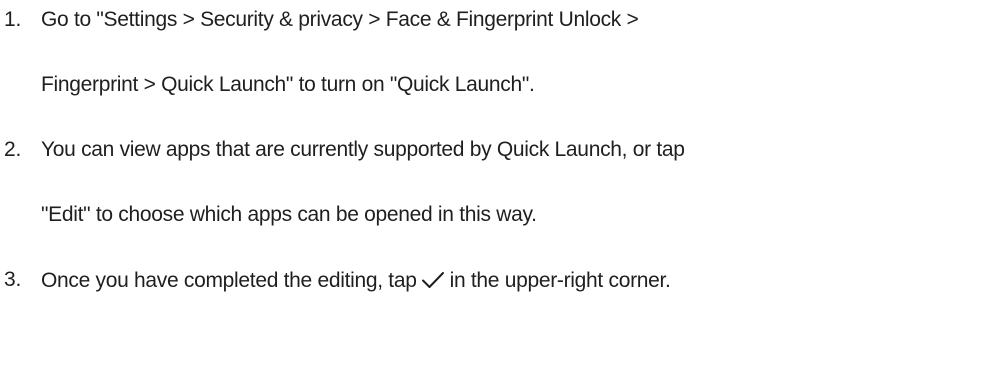 The width and height of the screenshot is (984, 381). What do you see at coordinates (13, 19) in the screenshot?
I see `step-1-number: 1.` at bounding box center [13, 19].